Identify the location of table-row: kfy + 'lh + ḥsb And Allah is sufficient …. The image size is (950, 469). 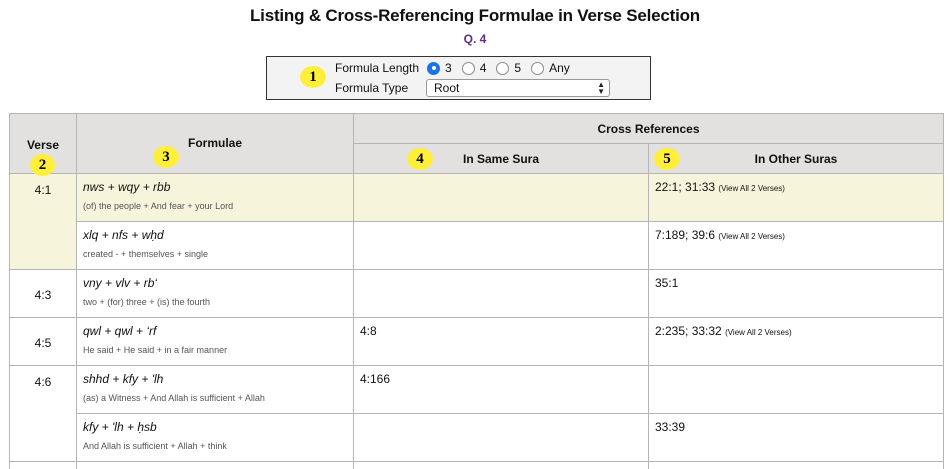
(477, 437).